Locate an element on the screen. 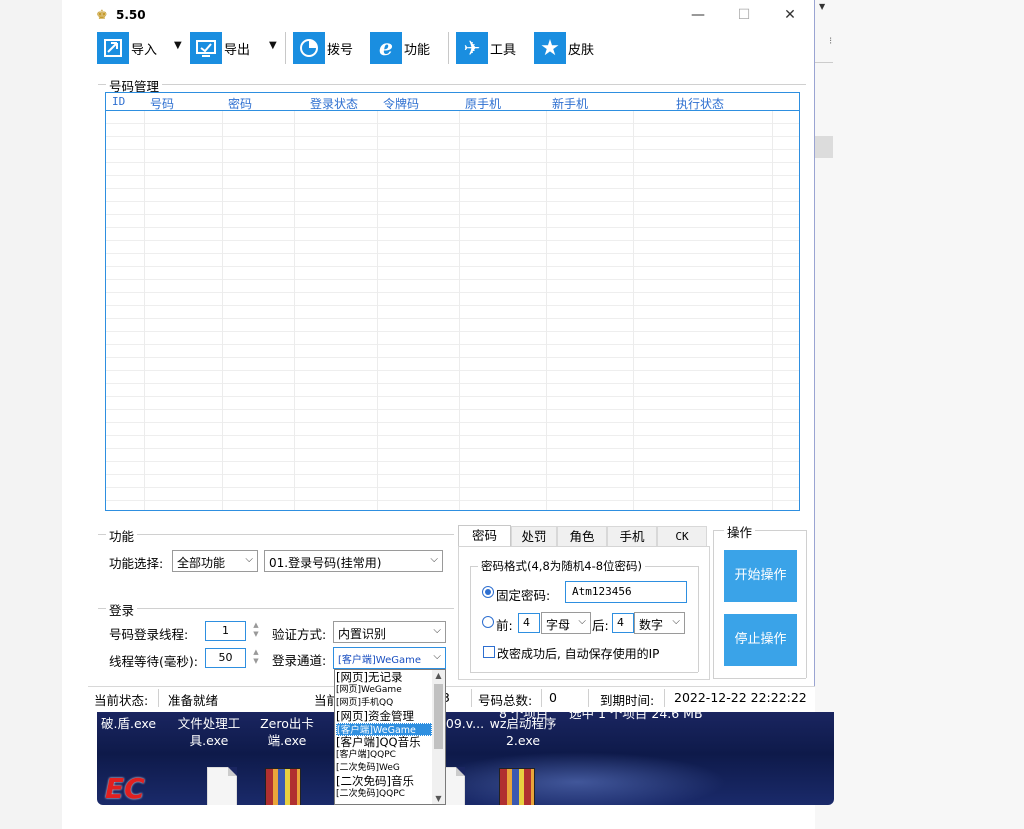 Image resolution: width=1024 pixels, height=829 pixels. function-select: 01.登录号码(挂常用) ⌵ is located at coordinates (353, 561).